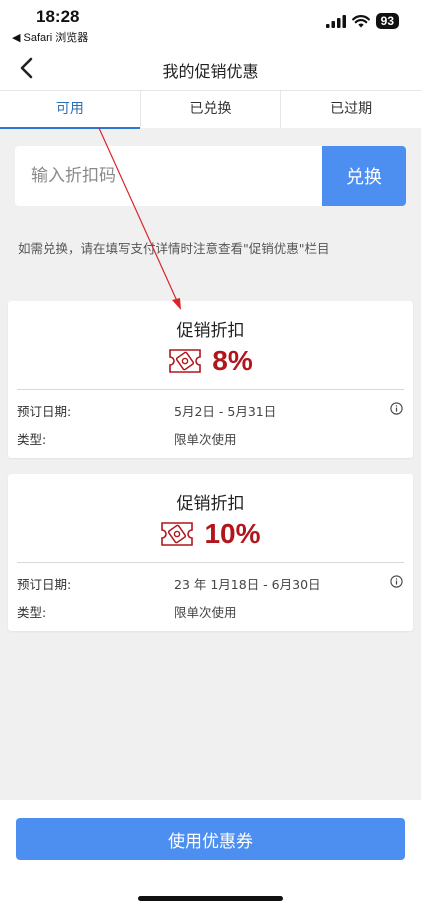 This screenshot has height=910, width=421. I want to click on wifi-icon, so click(360, 20).